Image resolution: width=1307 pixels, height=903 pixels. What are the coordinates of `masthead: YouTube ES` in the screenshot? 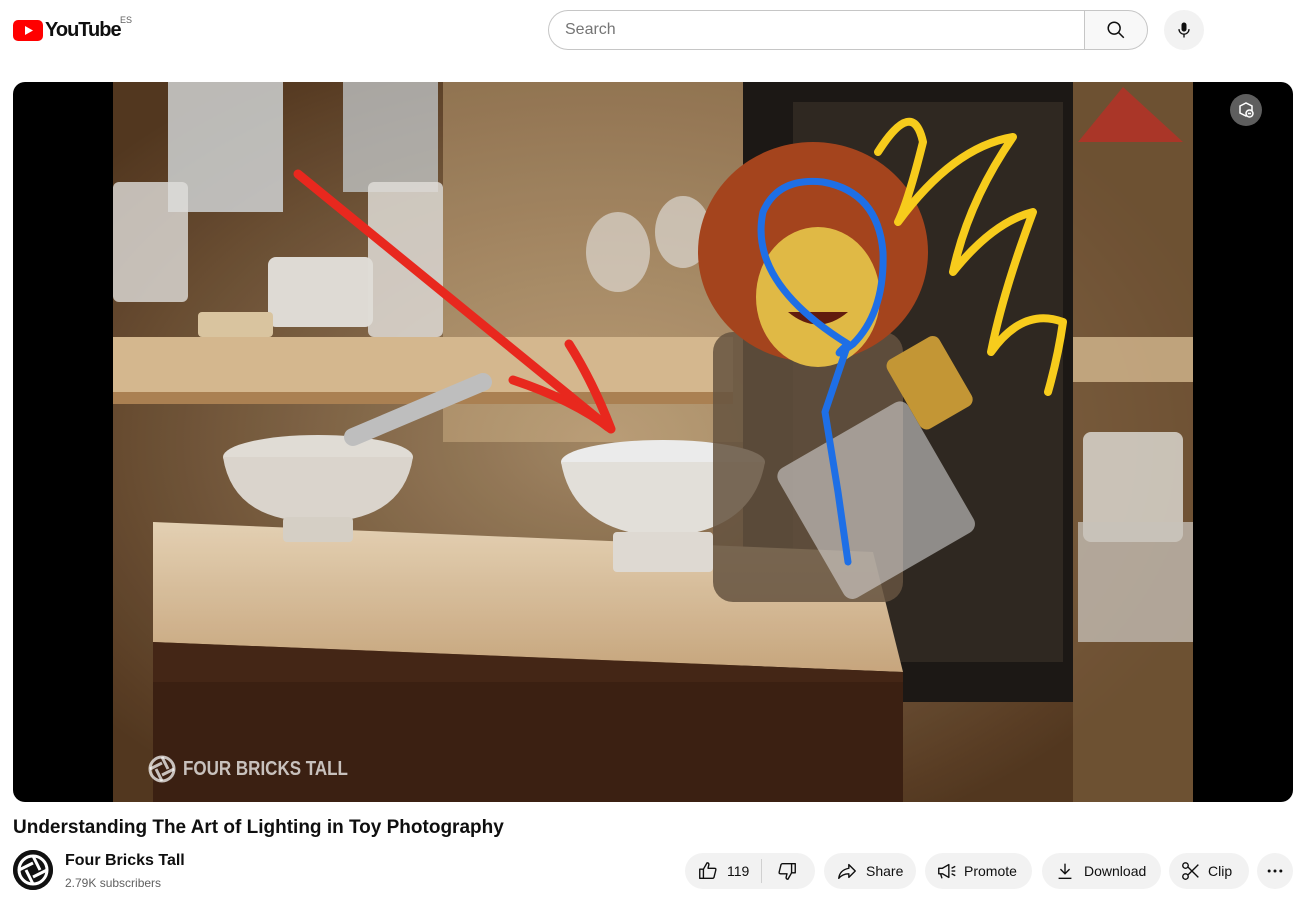 It's located at (653, 30).